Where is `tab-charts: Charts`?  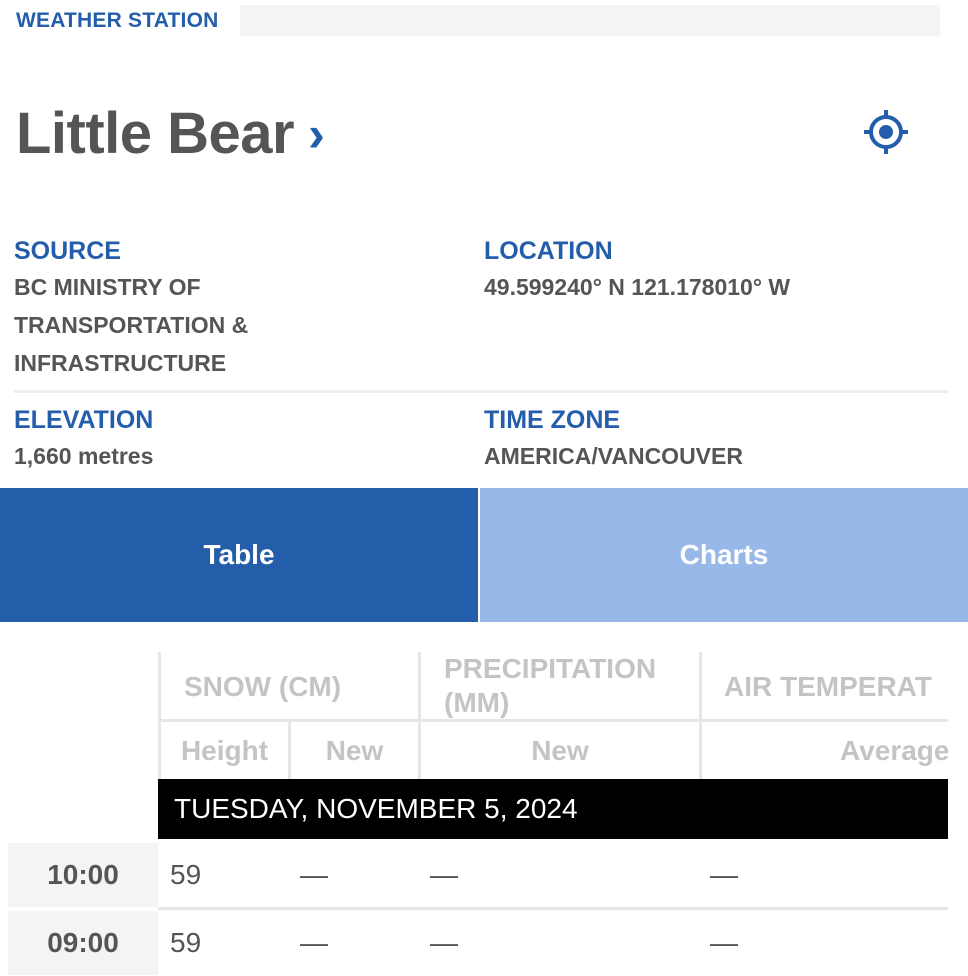
tab-charts: Charts is located at coordinates (724, 555).